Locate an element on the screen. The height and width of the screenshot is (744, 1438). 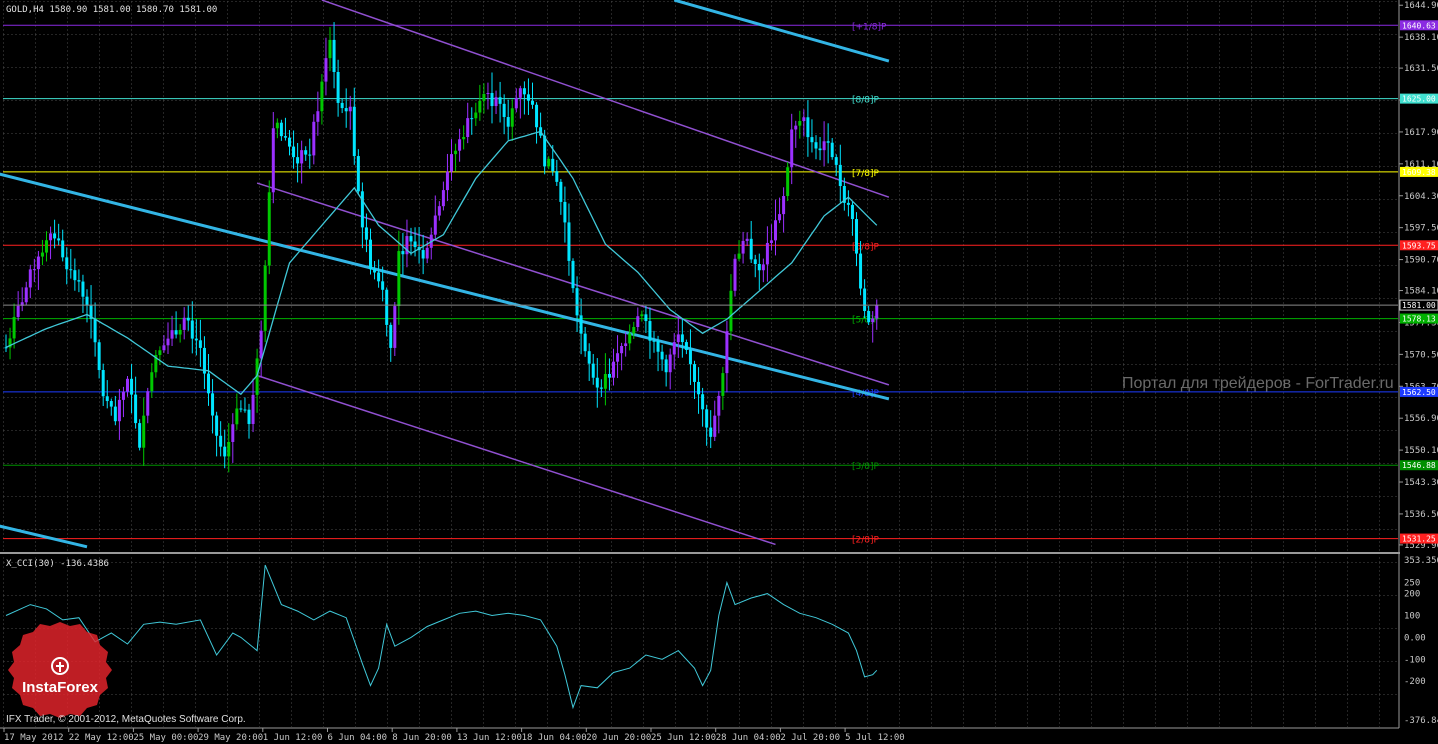
time-tick: 8 Jun 20:00 is located at coordinates (422, 738).